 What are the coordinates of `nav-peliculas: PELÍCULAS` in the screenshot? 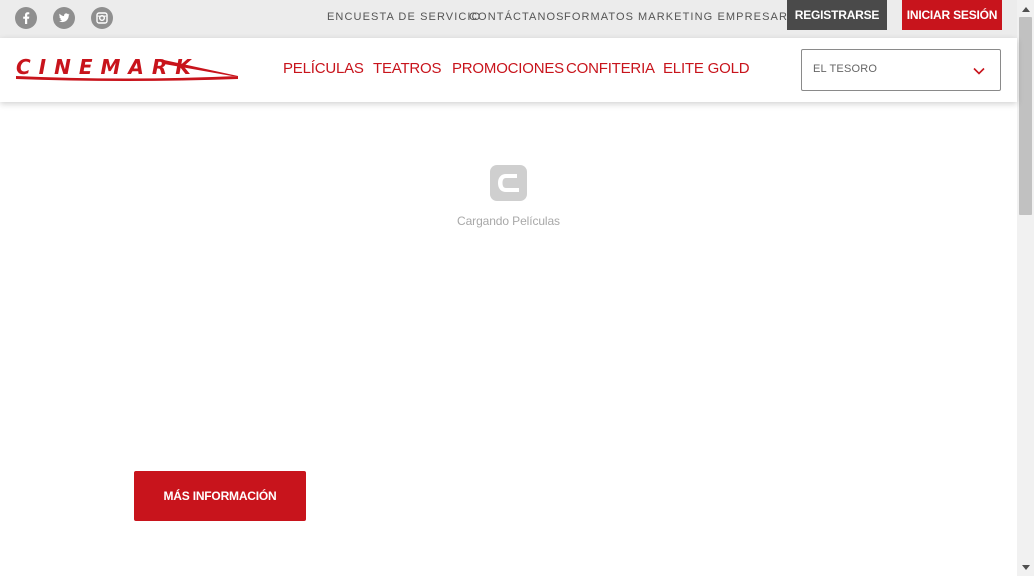 It's located at (323, 68).